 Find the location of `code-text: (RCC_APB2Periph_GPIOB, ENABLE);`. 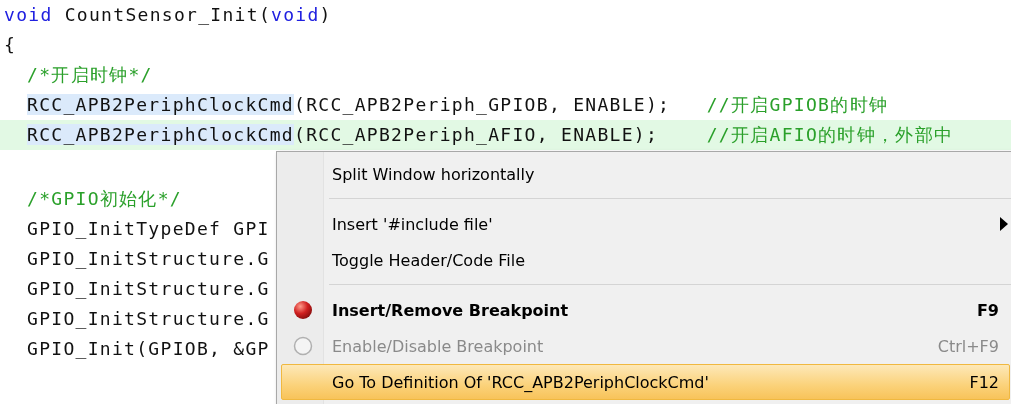

code-text: (RCC_APB2Periph_GPIOB, ENABLE); is located at coordinates (483, 104).